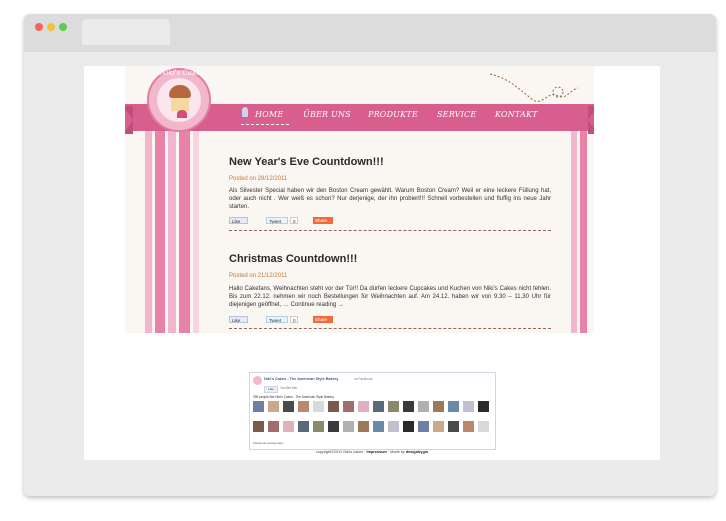 This screenshot has height=521, width=726. Describe the element at coordinates (63, 27) in the screenshot. I see `maximize-window-button` at that location.